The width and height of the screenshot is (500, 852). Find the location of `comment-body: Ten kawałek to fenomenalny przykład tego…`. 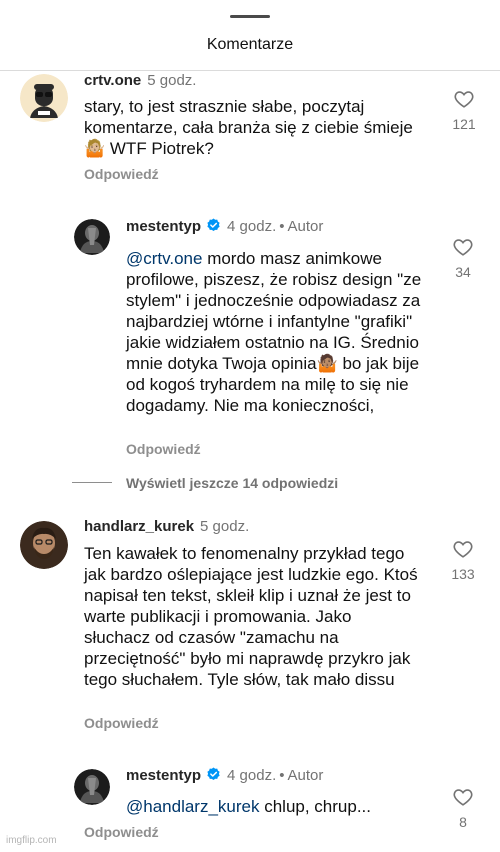

comment-body: Ten kawałek to fenomenalny przykład tego… is located at coordinates (251, 616).